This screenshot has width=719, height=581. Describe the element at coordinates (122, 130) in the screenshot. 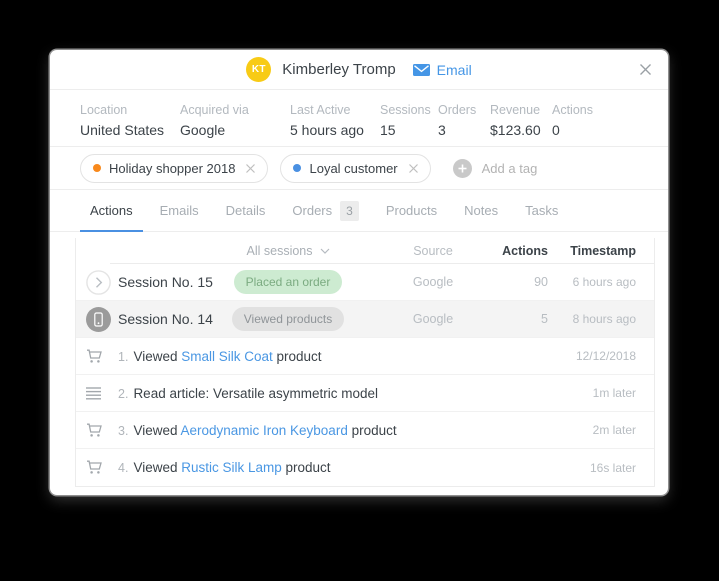

I see `stat-value: United States` at that location.